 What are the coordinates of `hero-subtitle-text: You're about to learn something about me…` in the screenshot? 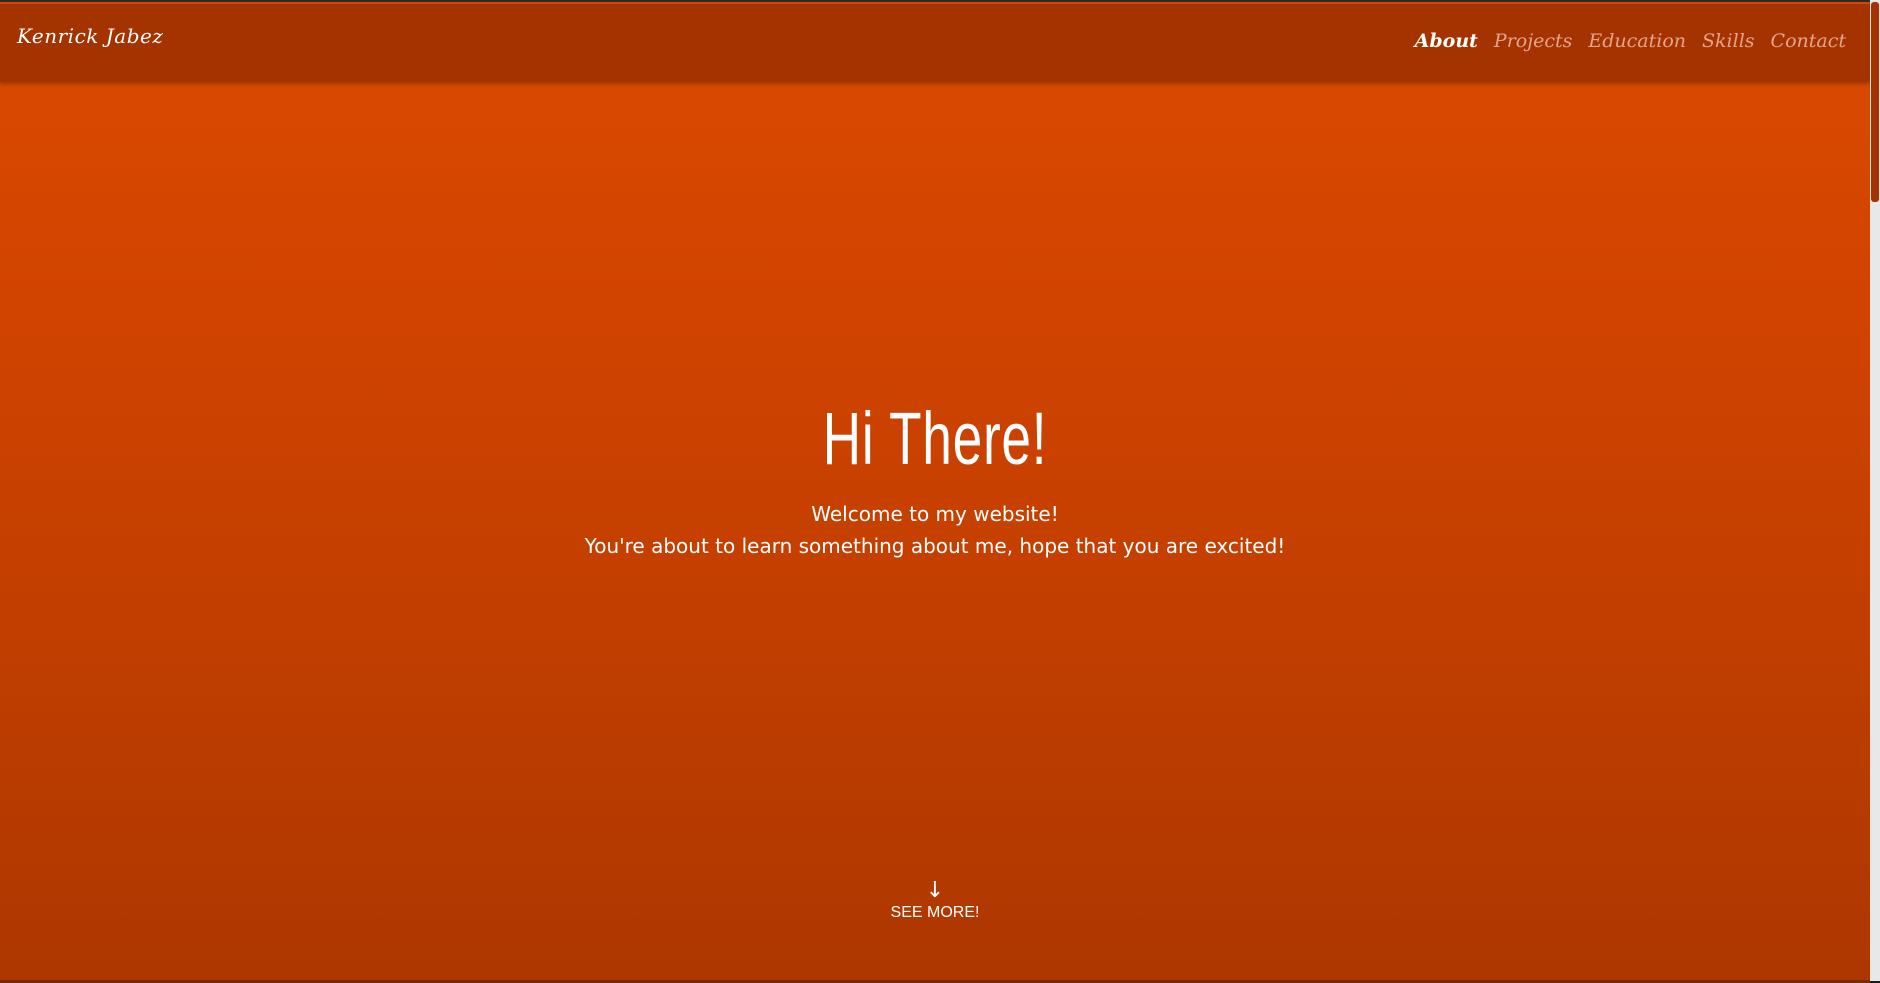 It's located at (935, 546).